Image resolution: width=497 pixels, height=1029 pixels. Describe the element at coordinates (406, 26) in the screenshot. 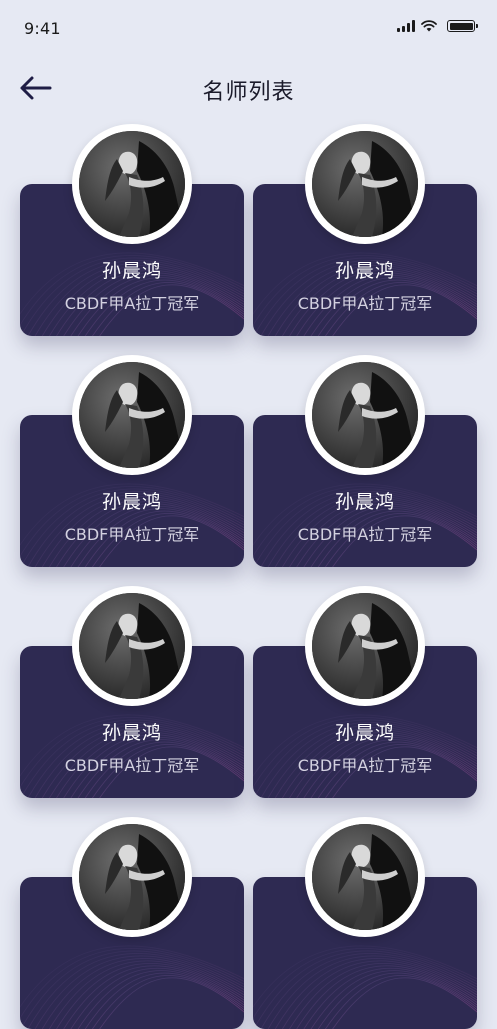

I see `cellular-signal-icon` at that location.